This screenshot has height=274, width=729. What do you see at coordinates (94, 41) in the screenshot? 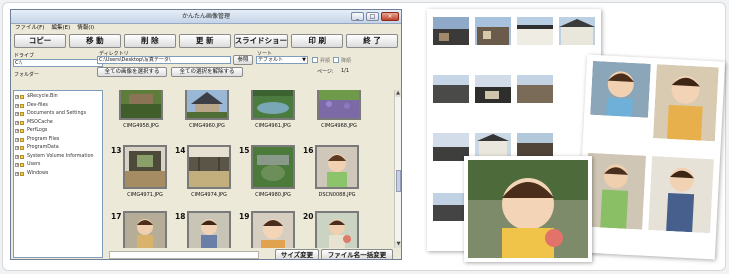
I see `move-button: 移 動` at bounding box center [94, 41].